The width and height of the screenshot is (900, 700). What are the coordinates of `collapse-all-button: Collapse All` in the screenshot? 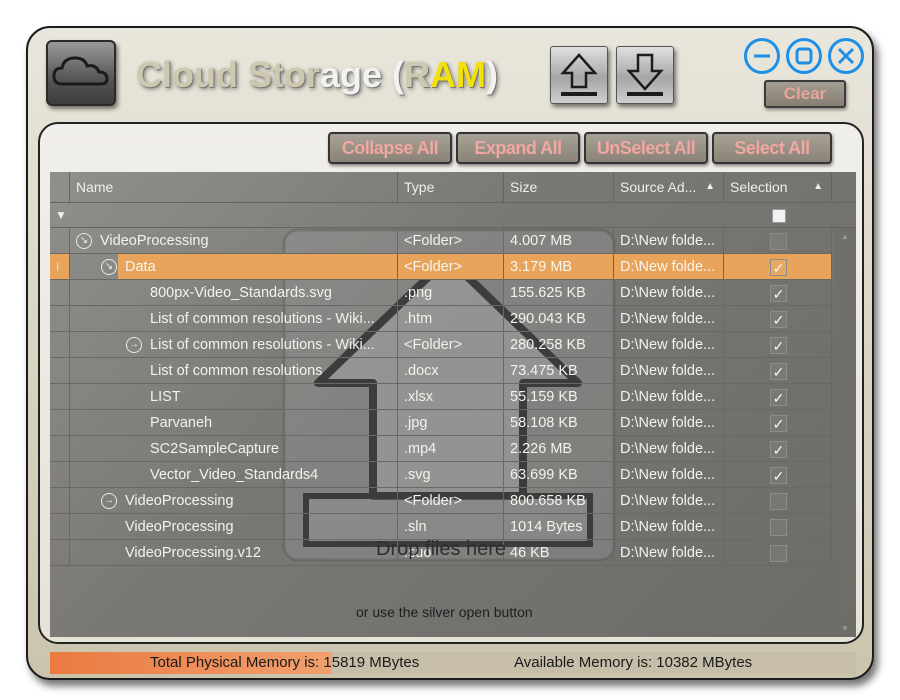 It's located at (390, 148).